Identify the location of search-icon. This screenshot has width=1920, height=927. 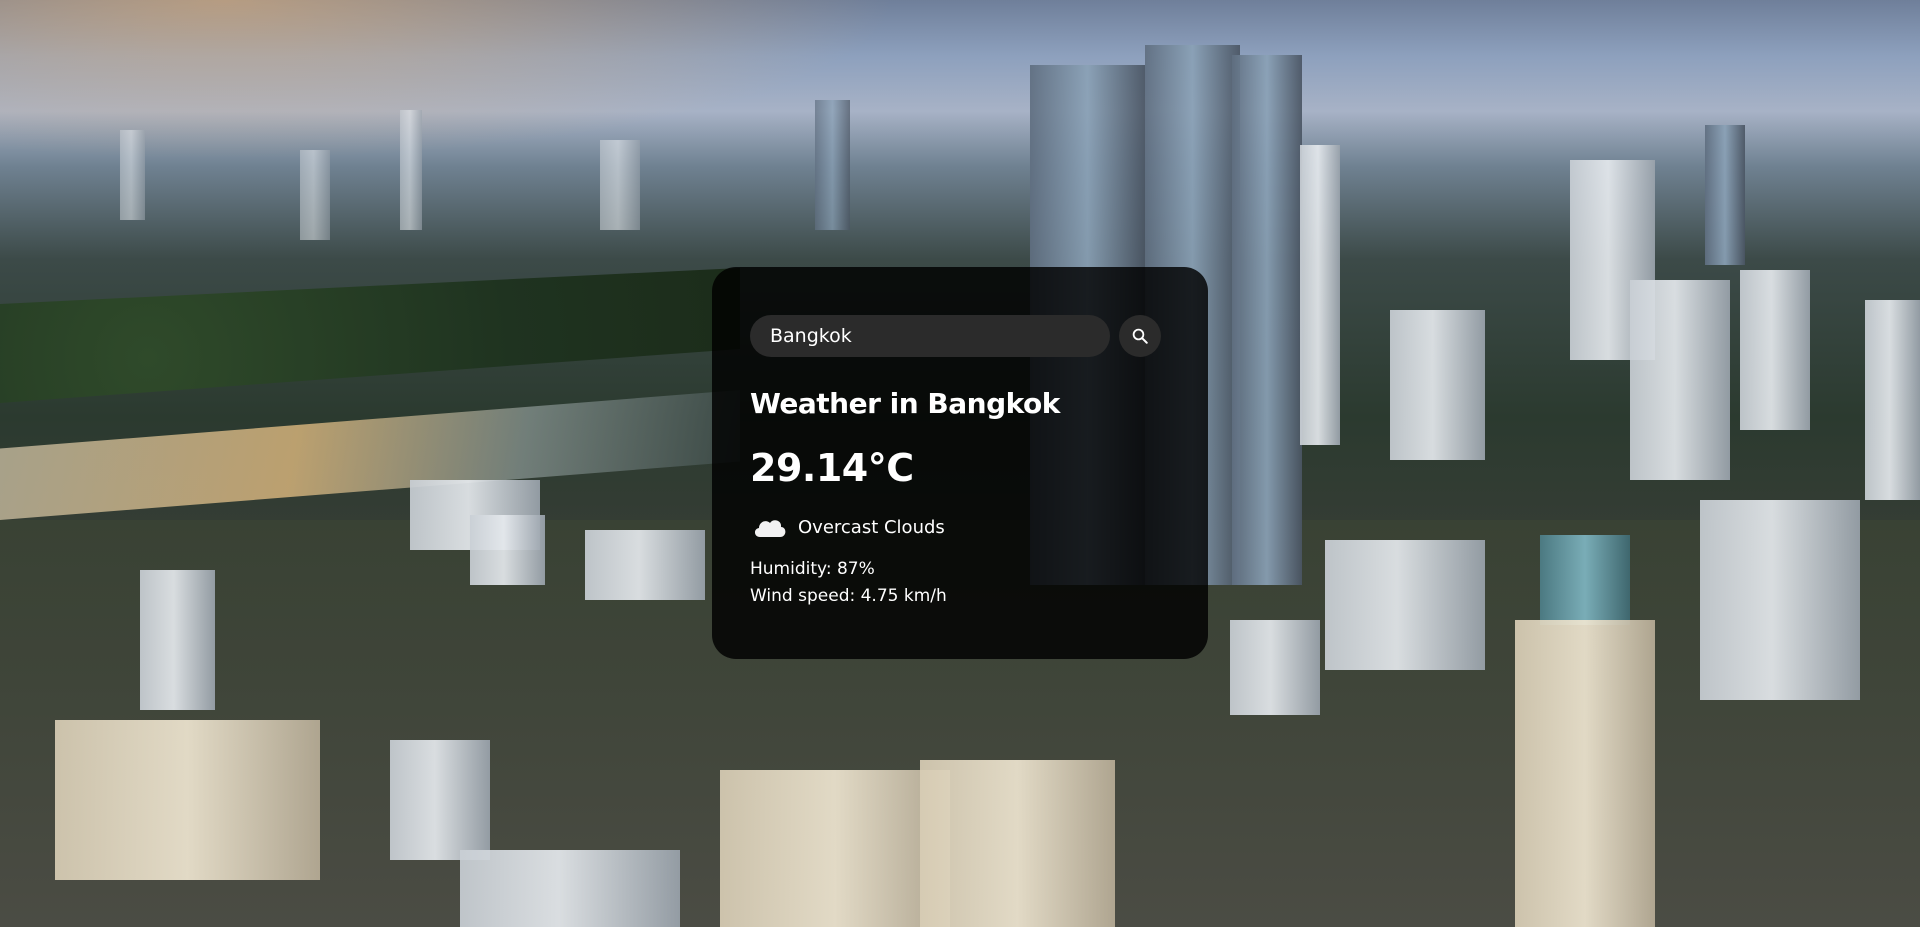
(1140, 336).